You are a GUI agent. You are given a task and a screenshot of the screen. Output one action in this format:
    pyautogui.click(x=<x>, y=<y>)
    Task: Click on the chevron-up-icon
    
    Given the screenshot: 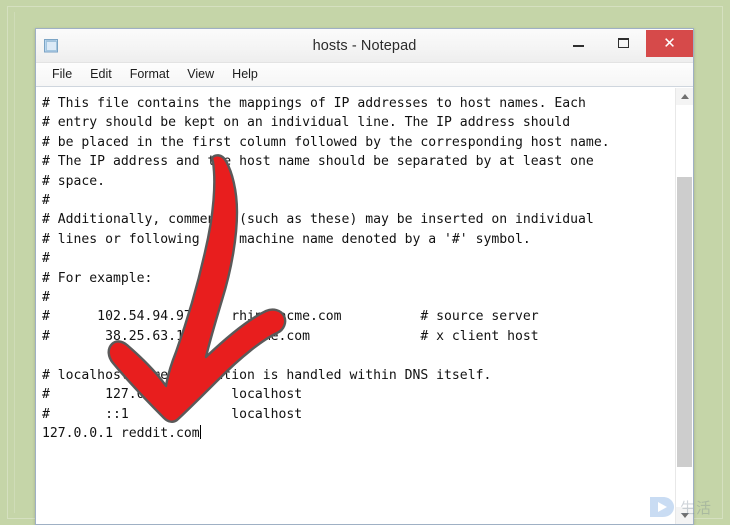 What is the action you would take?
    pyautogui.click(x=684, y=96)
    